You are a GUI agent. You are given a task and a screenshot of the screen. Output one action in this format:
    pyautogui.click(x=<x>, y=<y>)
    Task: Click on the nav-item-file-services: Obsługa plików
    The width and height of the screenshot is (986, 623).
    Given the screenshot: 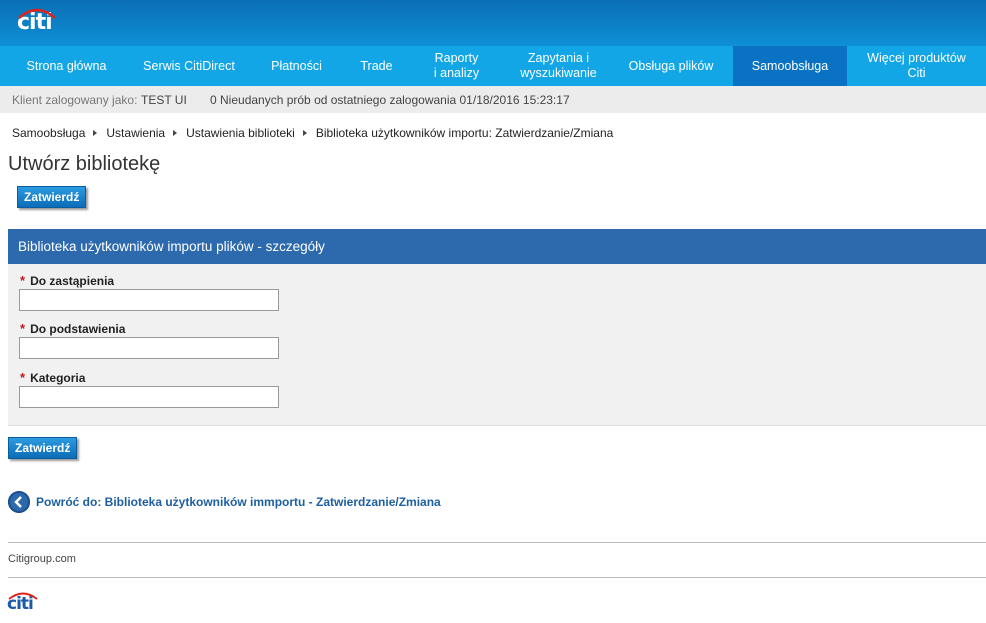 What is the action you would take?
    pyautogui.click(x=671, y=66)
    